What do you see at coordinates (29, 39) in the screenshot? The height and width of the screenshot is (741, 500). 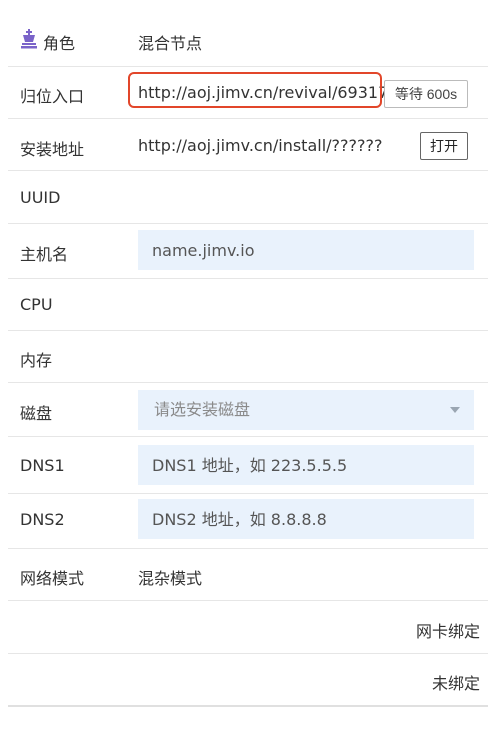 I see `chess-king-icon` at bounding box center [29, 39].